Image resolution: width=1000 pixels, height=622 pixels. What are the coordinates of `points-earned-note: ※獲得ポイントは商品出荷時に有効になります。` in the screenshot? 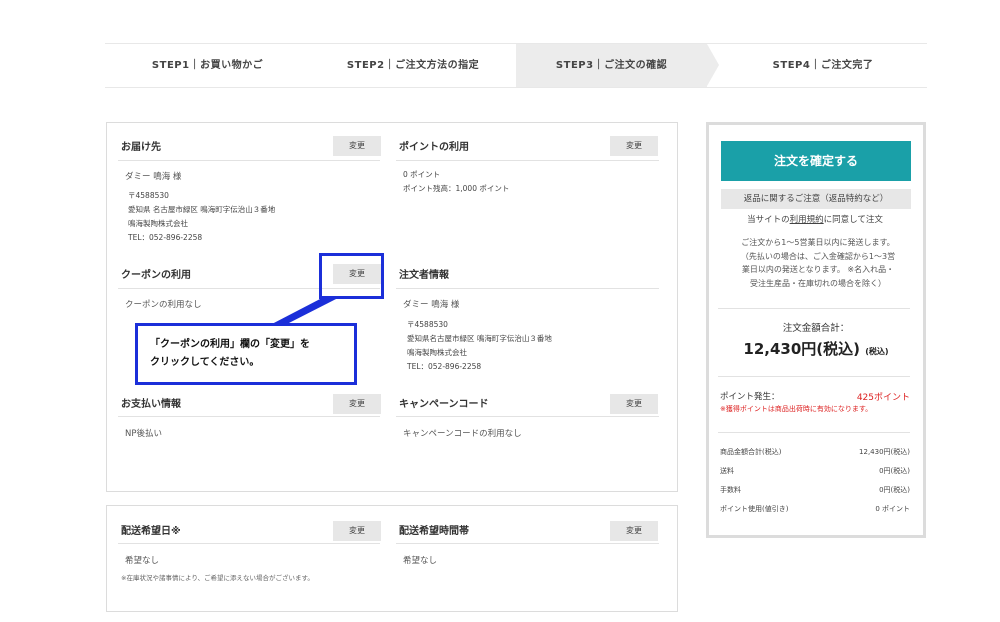 It's located at (796, 409).